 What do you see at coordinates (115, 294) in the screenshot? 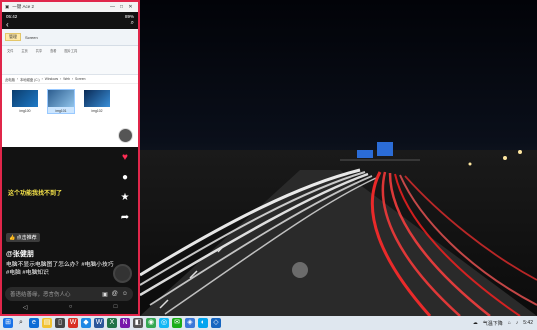
I see `at-icon: @` at bounding box center [115, 294].